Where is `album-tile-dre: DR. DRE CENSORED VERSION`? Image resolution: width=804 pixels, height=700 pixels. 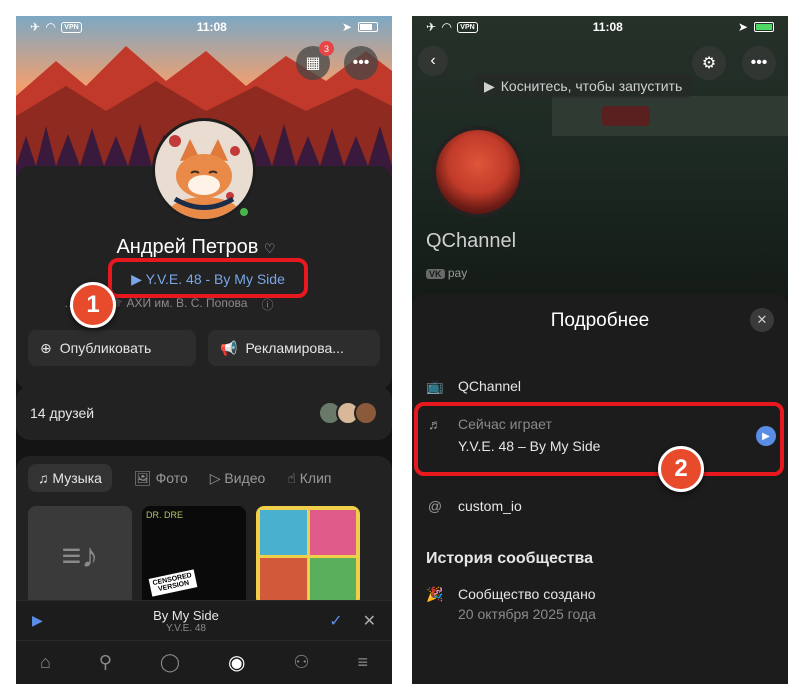 album-tile-dre: DR. DRE CENSORED VERSION is located at coordinates (194, 556).